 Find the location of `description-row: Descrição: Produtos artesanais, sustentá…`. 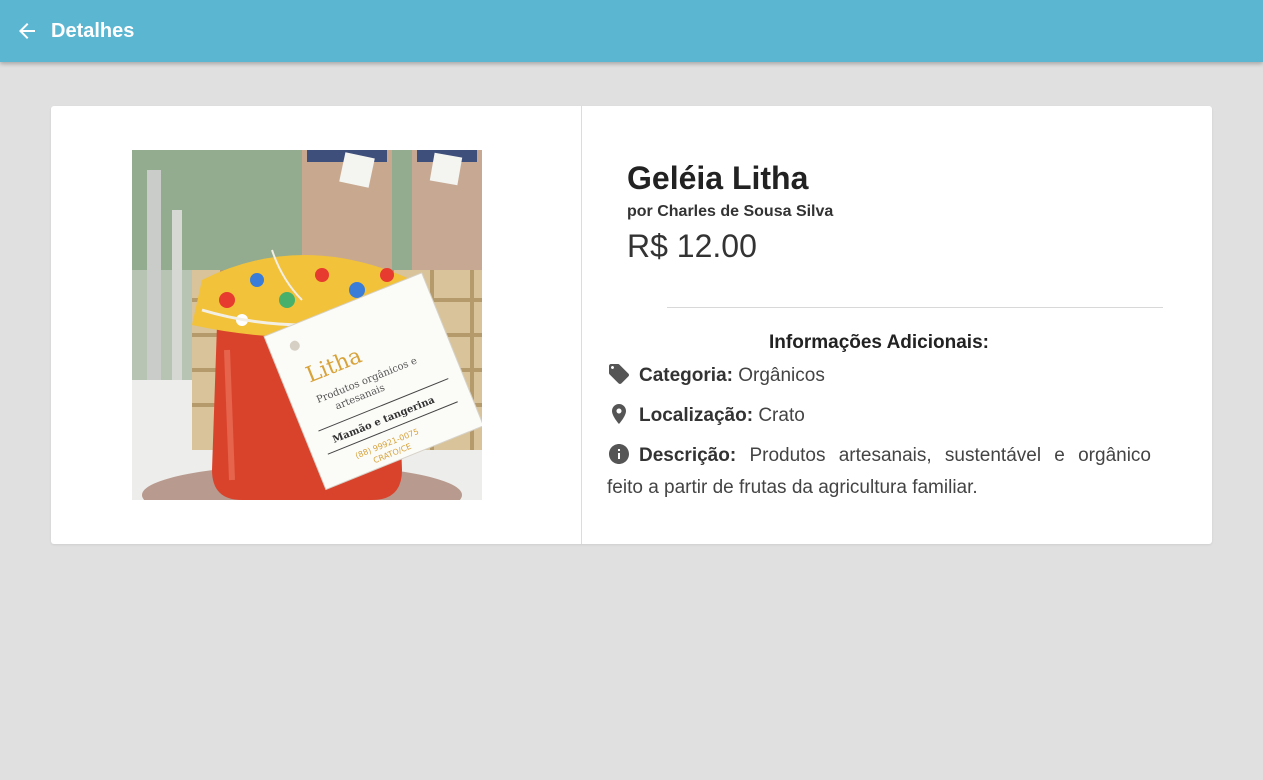

description-row: Descrição: Produtos artesanais, sustentá… is located at coordinates (879, 472).